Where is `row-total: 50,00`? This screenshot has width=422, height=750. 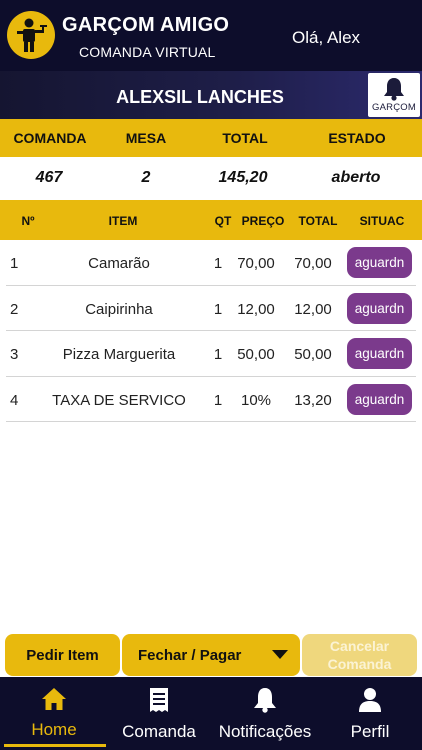 row-total: 50,00 is located at coordinates (313, 354).